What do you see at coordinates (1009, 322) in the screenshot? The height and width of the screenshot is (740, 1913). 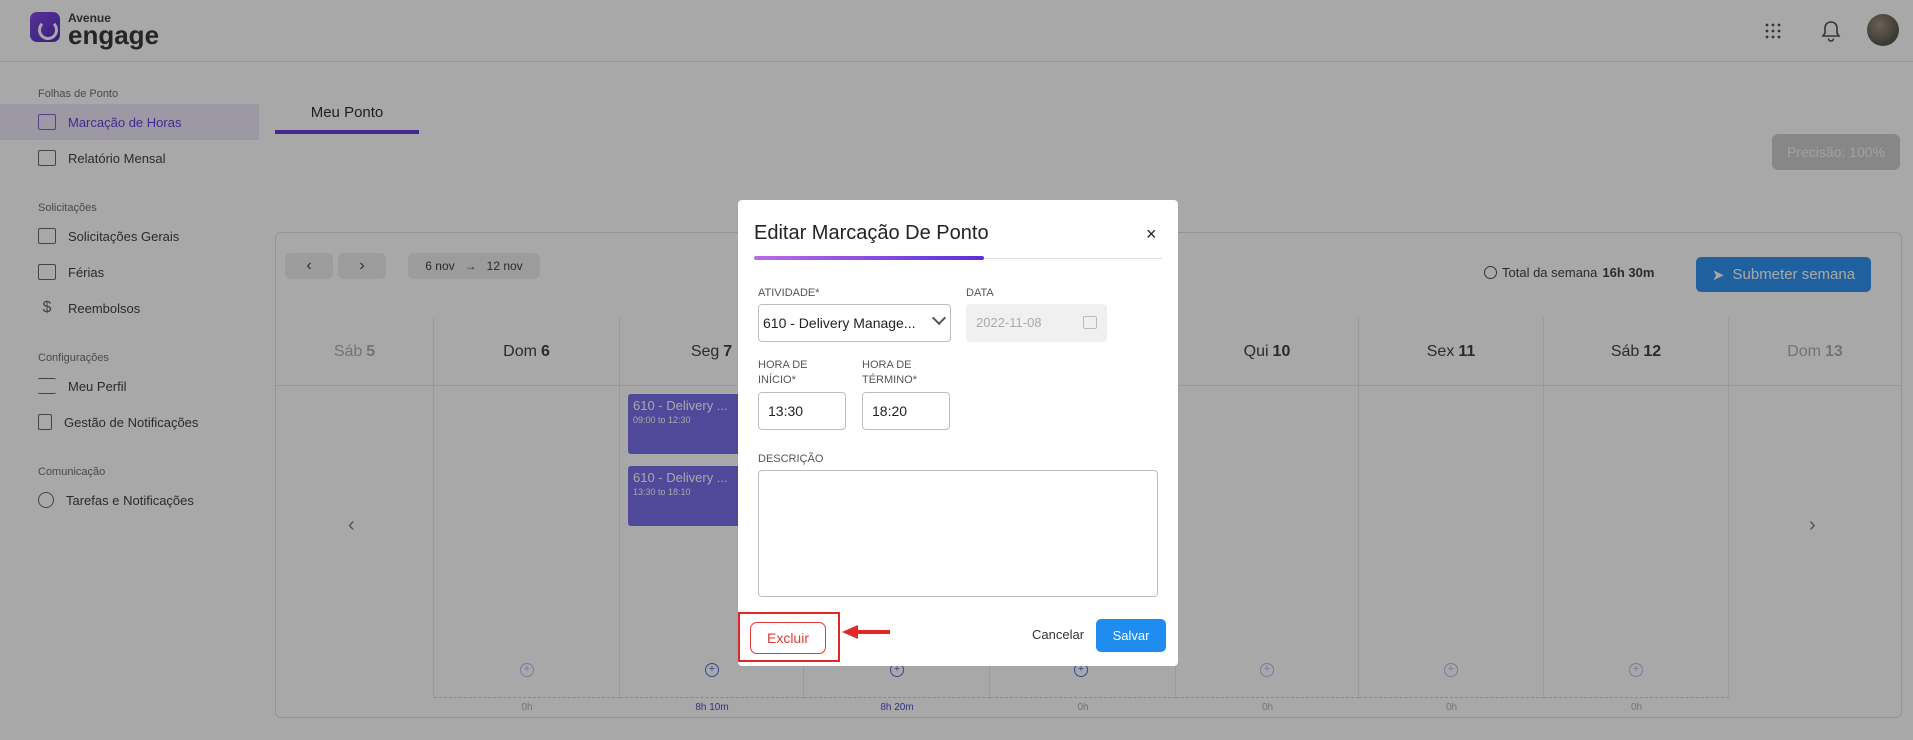 I see `date-value: 2022-11-08` at bounding box center [1009, 322].